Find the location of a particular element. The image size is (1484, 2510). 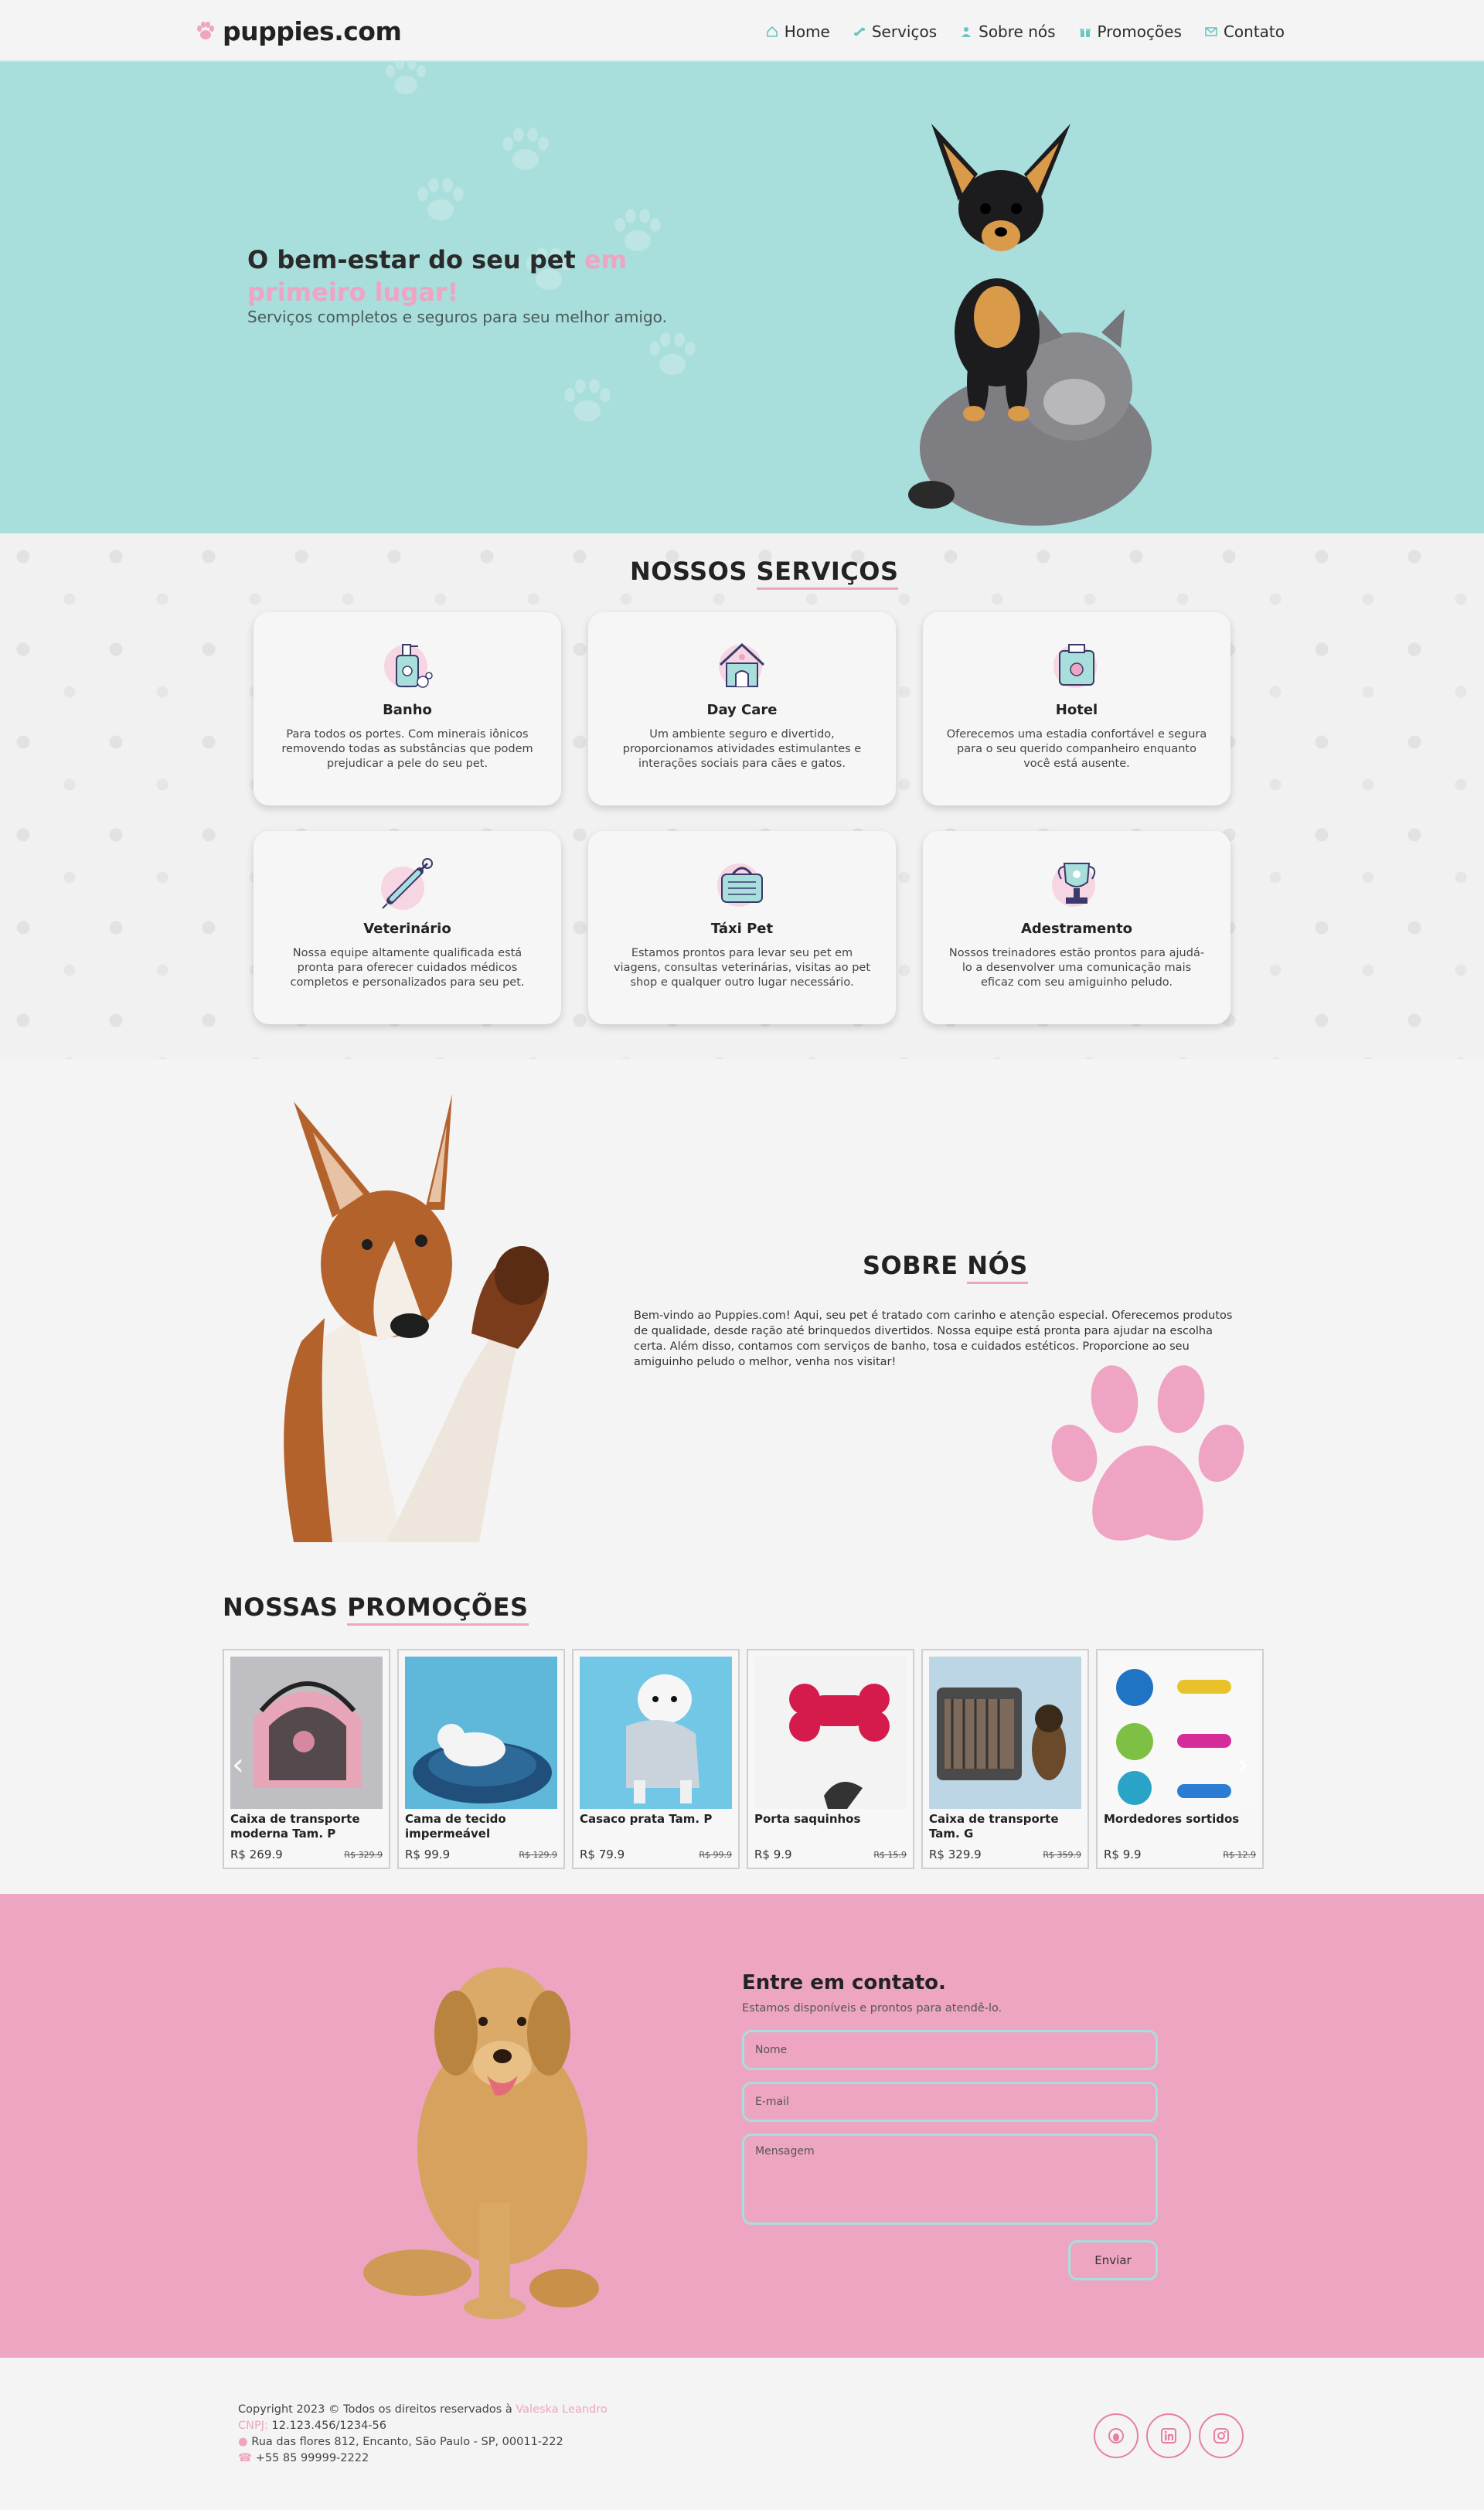

linkedin-icon is located at coordinates (1168, 2436).